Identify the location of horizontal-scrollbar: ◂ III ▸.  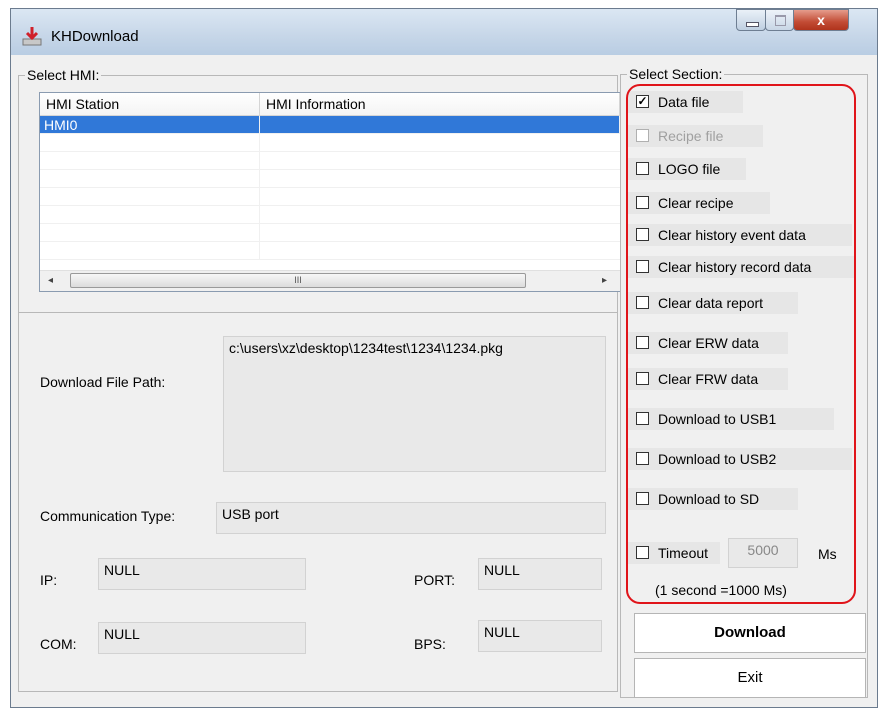
(330, 280).